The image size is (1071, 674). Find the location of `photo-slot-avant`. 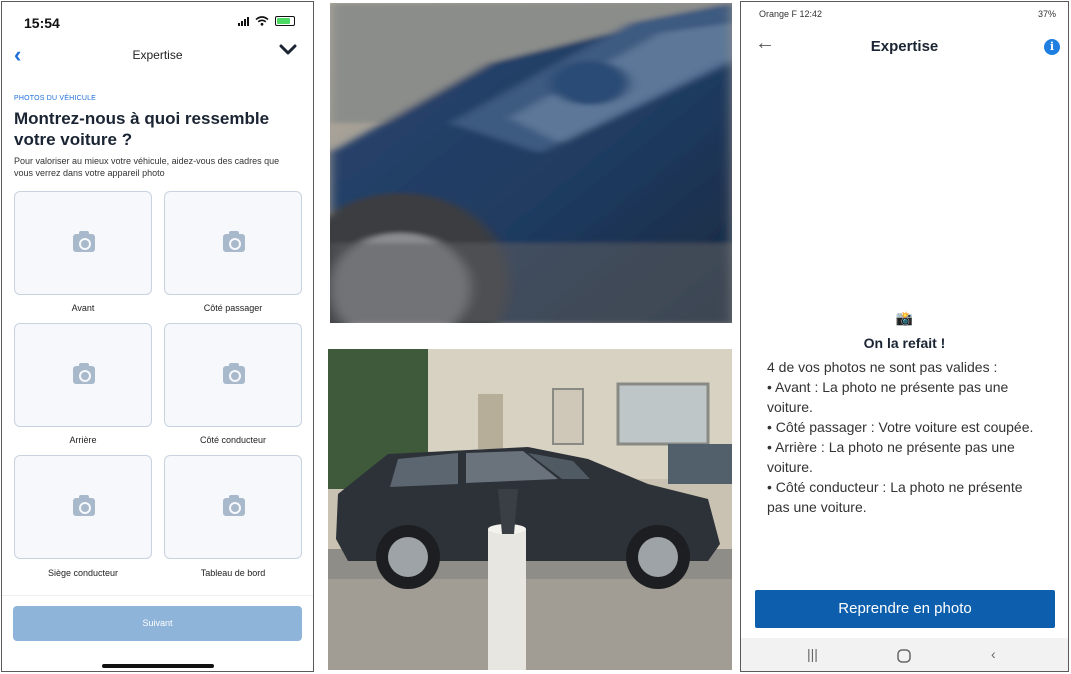

photo-slot-avant is located at coordinates (83, 243).